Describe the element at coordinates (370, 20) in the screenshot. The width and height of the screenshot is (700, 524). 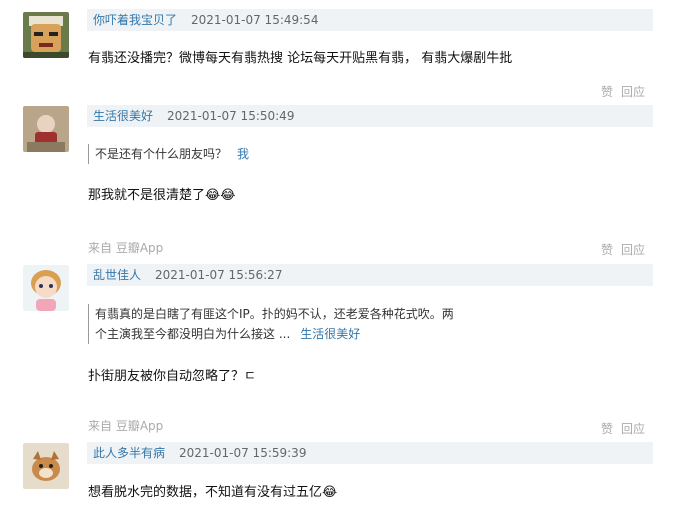
I see `comment-meta-bar: 你吓着我宝贝了 2021-01-07 15:49:54` at that location.